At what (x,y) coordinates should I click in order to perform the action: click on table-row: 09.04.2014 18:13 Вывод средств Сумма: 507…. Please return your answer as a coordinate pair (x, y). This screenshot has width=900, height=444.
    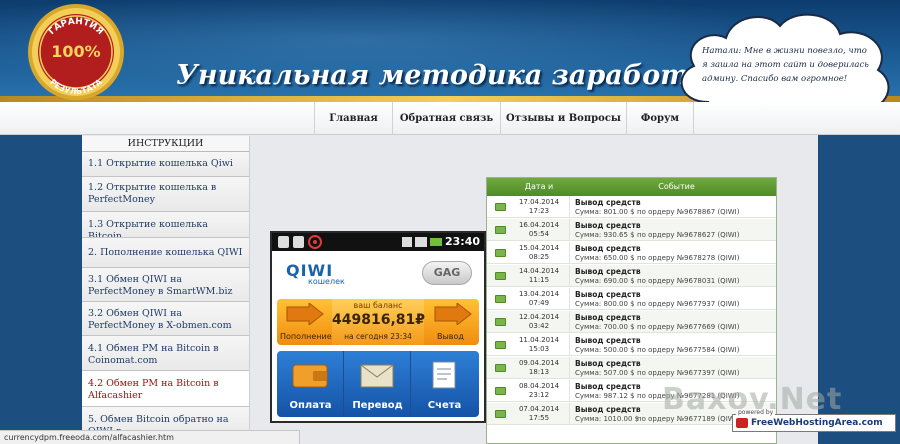
    Looking at the image, I should click on (631, 368).